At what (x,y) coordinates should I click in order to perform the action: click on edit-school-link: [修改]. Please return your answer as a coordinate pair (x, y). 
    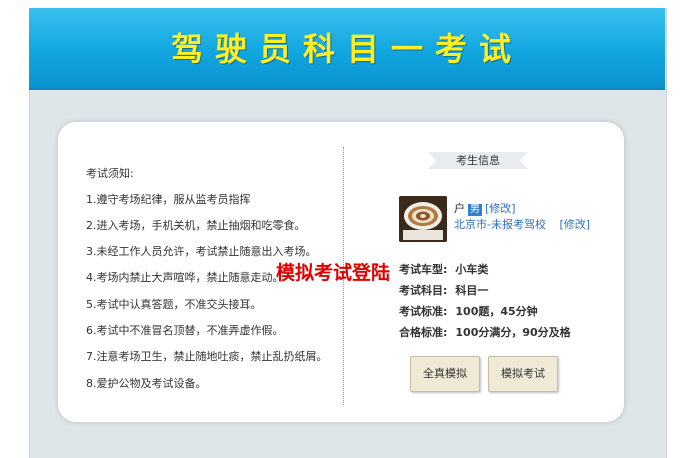
    Looking at the image, I should click on (574, 224).